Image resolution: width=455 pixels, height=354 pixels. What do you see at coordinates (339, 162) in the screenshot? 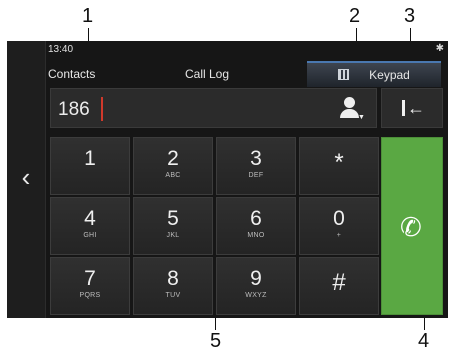
I see `key-digit: *` at bounding box center [339, 162].